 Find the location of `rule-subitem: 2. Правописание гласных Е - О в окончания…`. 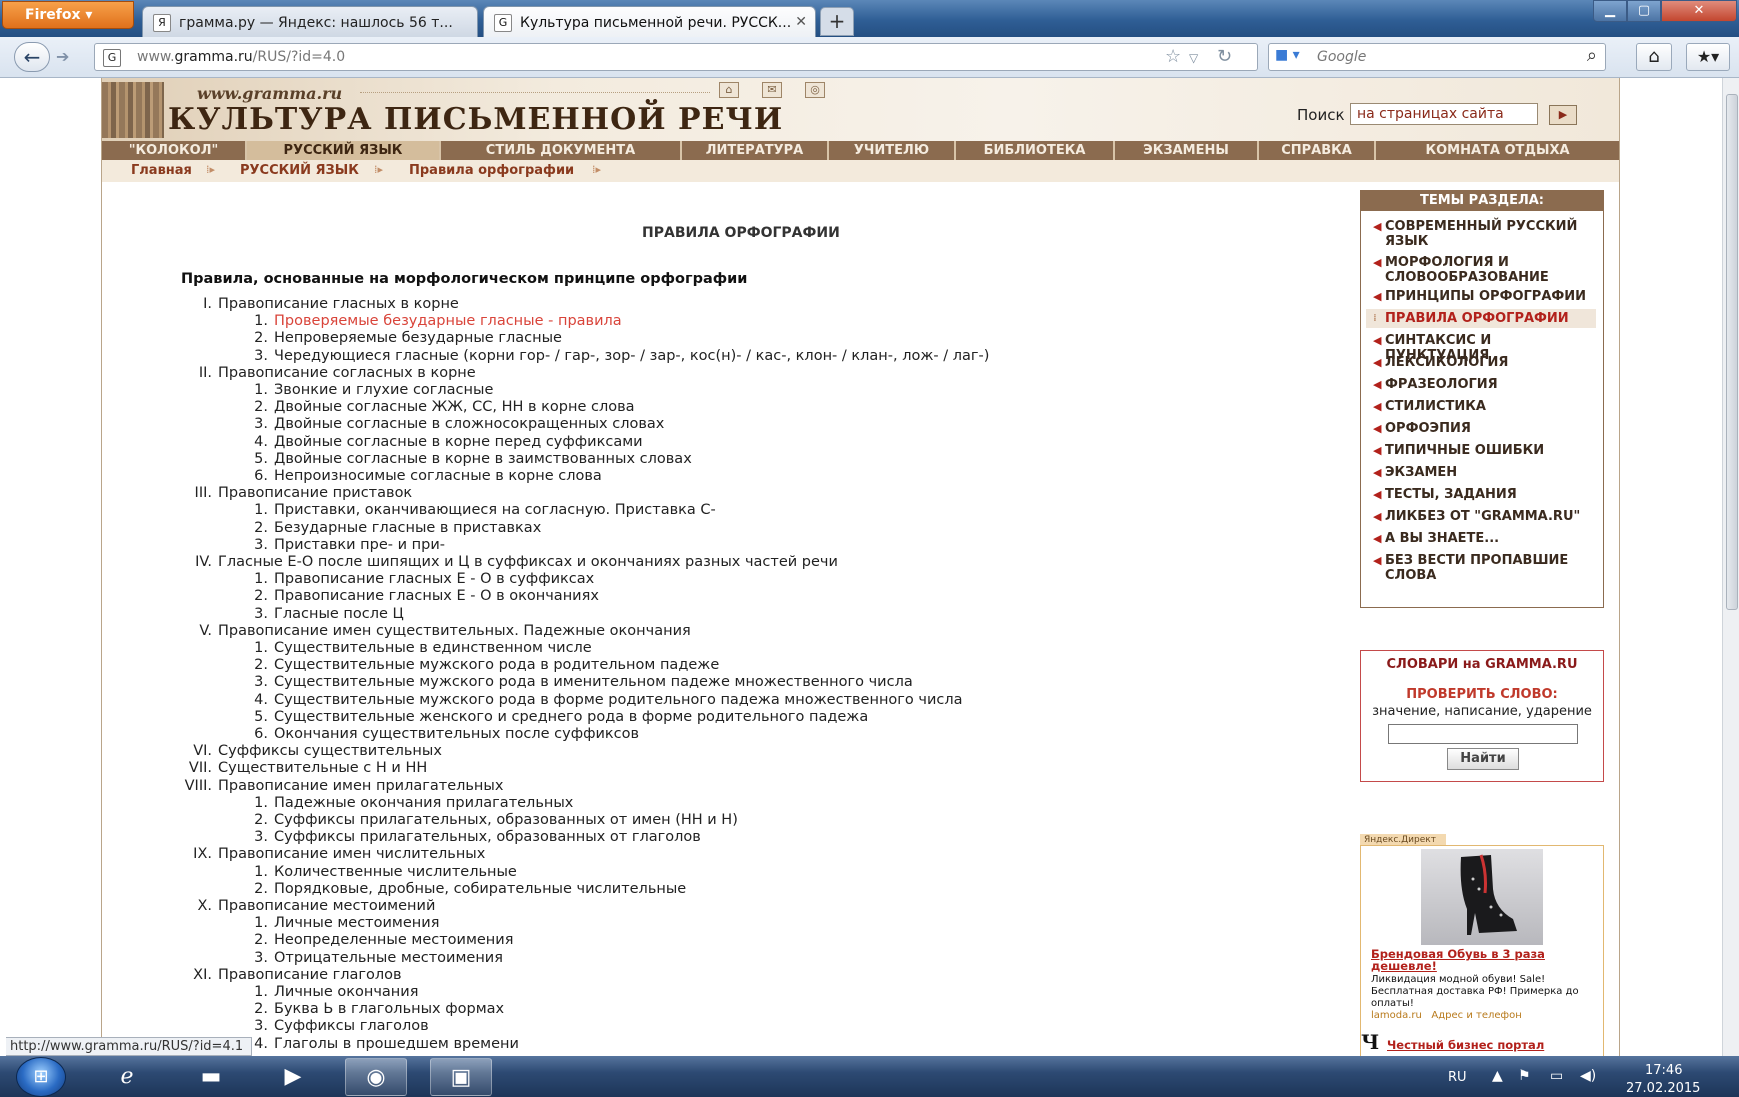

rule-subitem: 2. Правописание гласных Е - О в окончания… is located at coordinates (418, 596).